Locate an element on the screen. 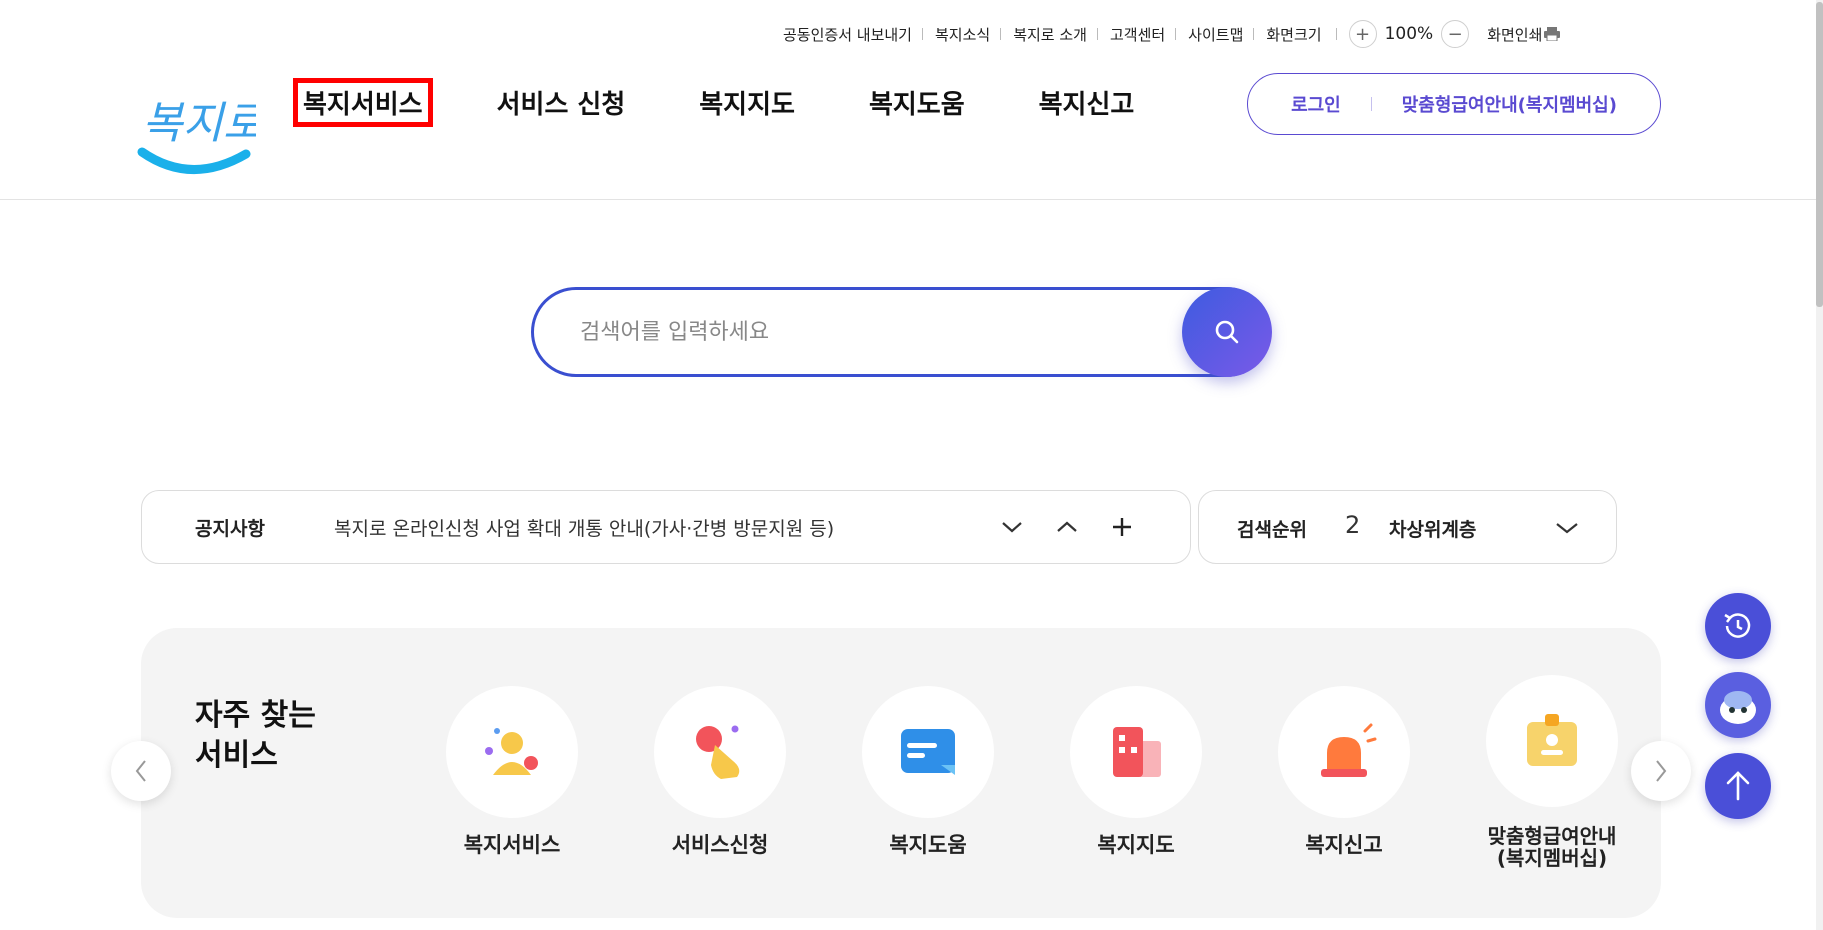  scrollbar-thumb is located at coordinates (1819, 154).